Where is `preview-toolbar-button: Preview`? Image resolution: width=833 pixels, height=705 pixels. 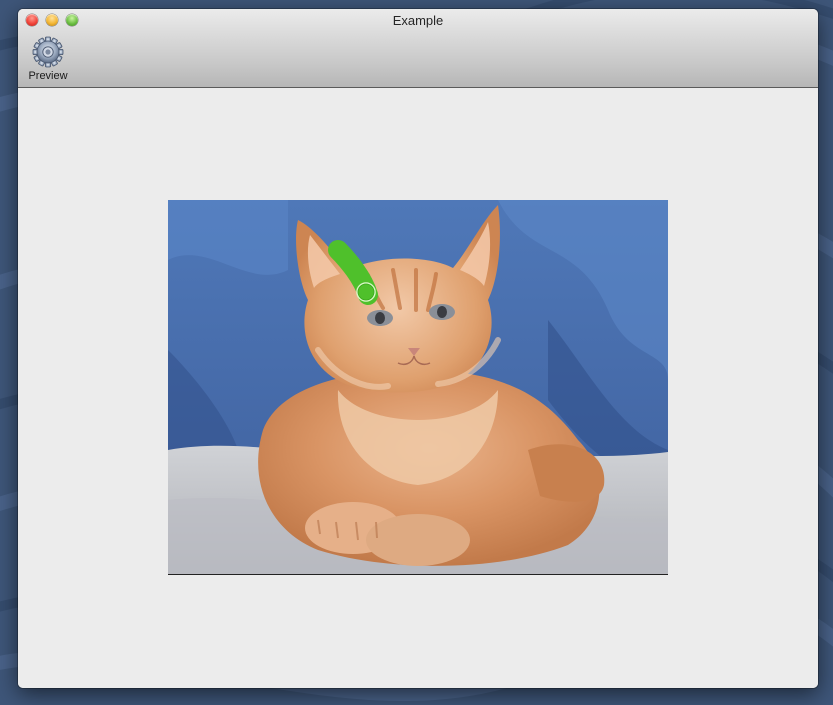
preview-toolbar-button: Preview is located at coordinates (48, 60).